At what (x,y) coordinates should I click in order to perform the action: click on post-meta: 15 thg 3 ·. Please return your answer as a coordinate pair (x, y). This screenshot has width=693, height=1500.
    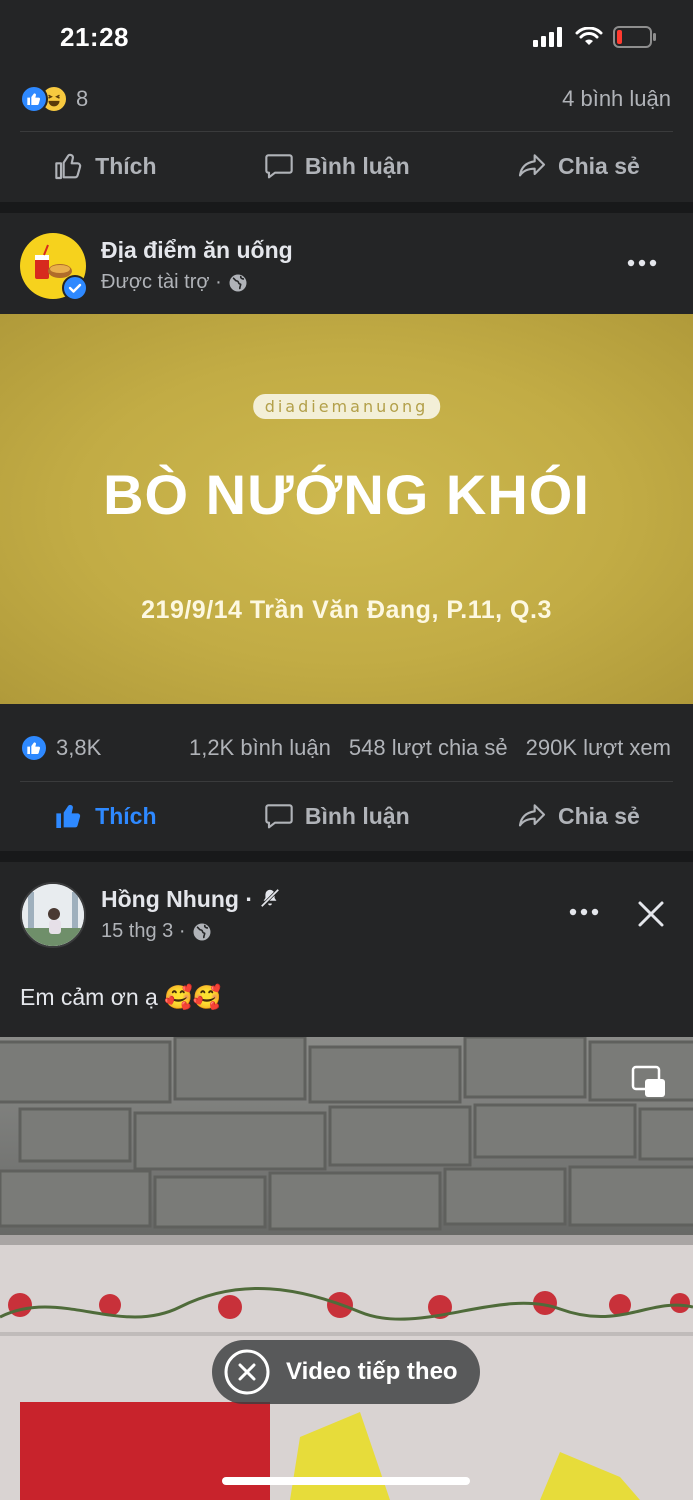
    Looking at the image, I should click on (156, 931).